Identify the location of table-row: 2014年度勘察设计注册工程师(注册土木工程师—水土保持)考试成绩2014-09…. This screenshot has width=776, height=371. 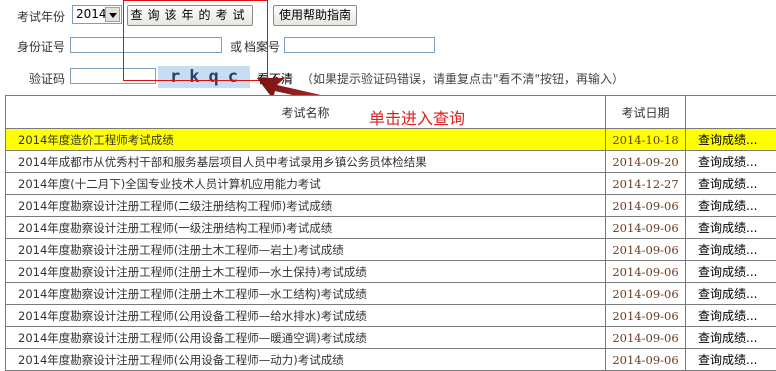
(391, 272).